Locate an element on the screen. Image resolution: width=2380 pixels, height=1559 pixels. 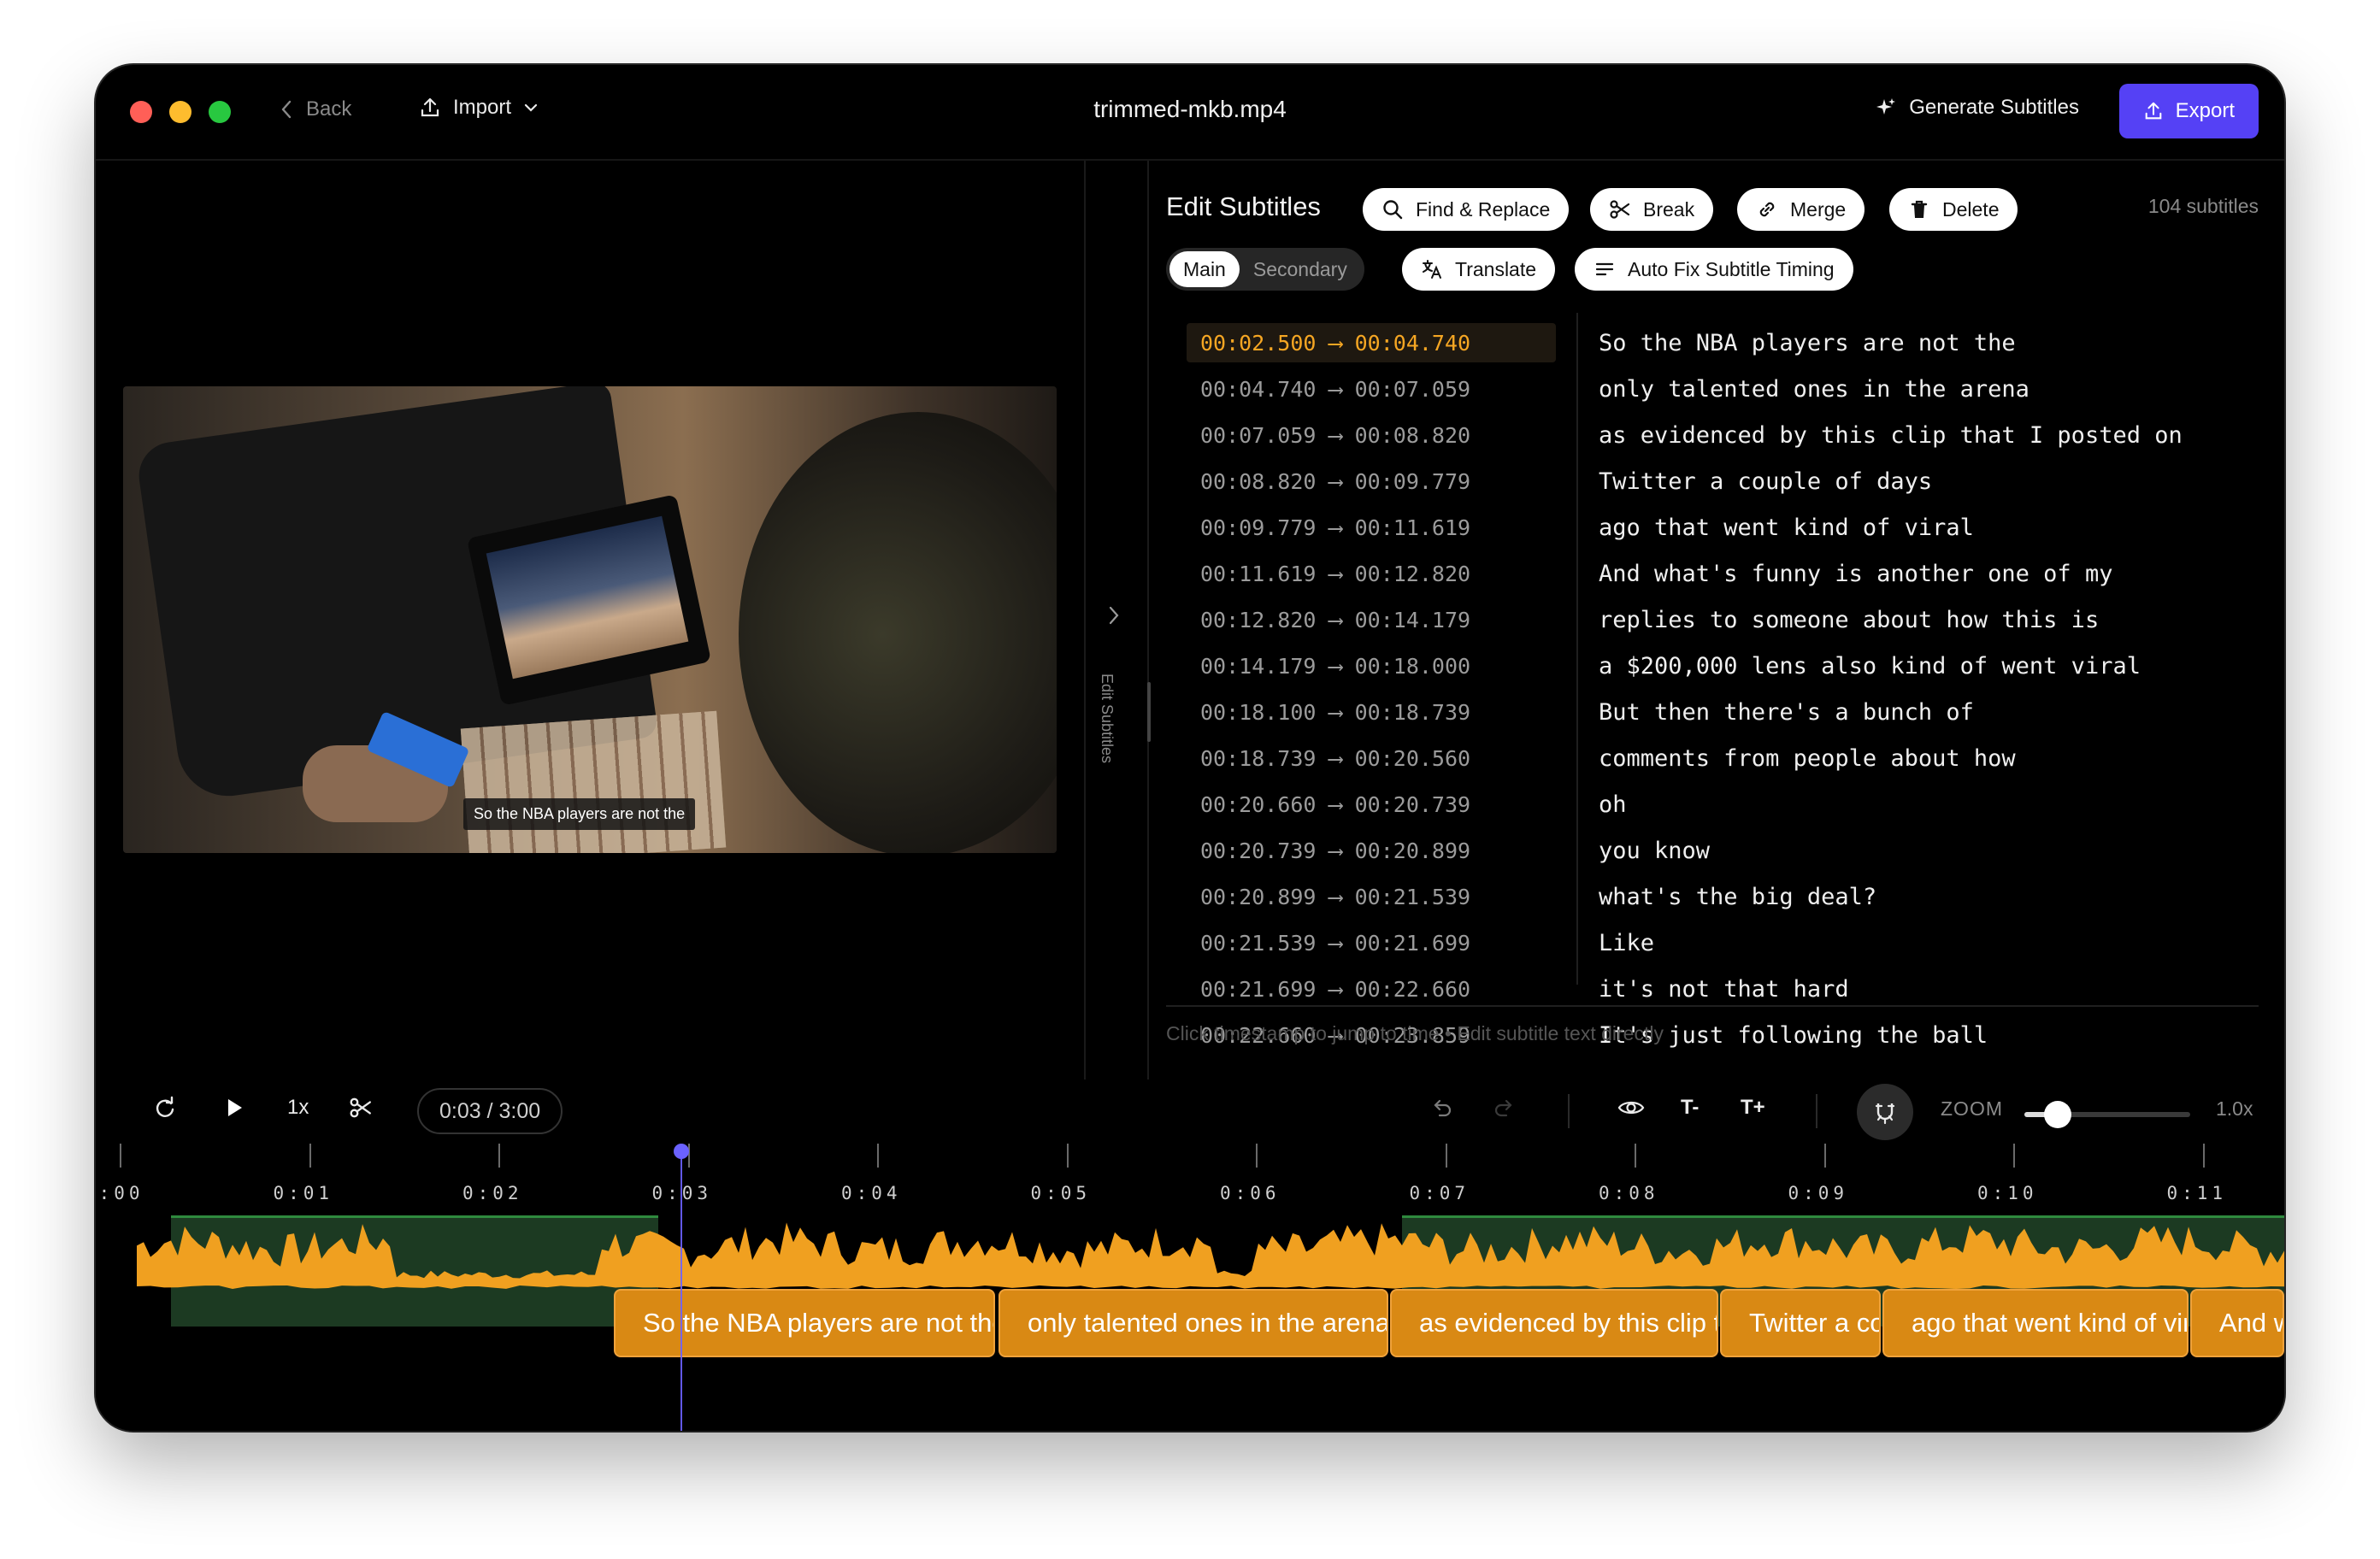
loop-button is located at coordinates (165, 1108).